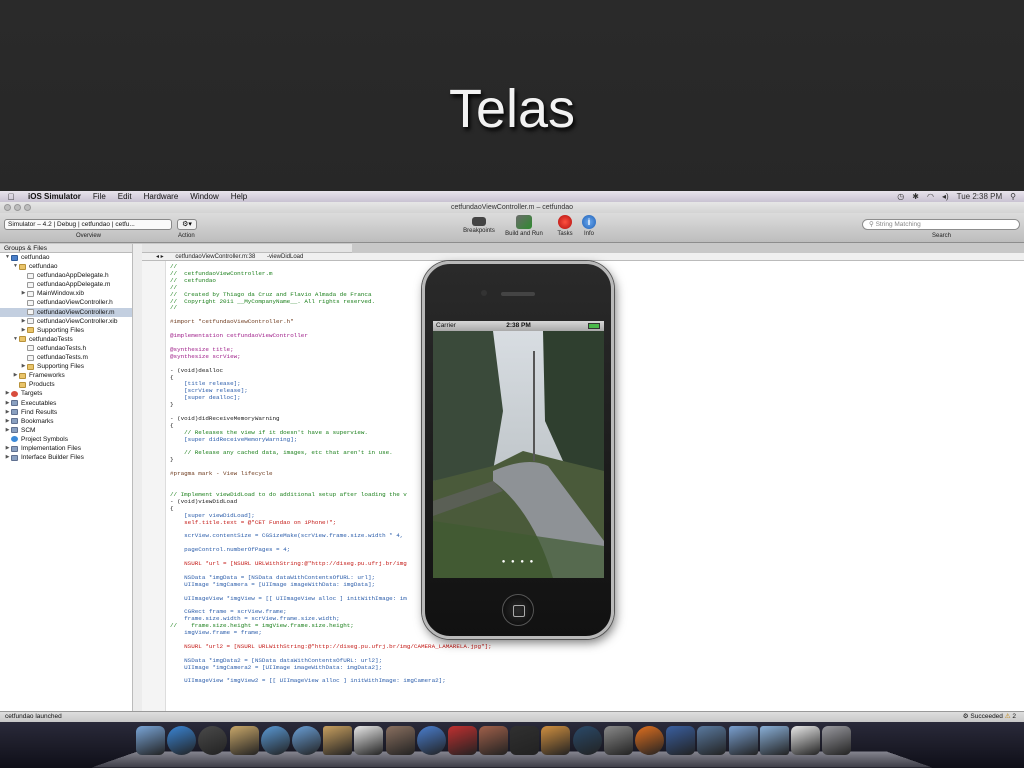 This screenshot has width=1024, height=768. Describe the element at coordinates (68, 412) in the screenshot. I see `sidebar-item: ▶ Find Results` at that location.